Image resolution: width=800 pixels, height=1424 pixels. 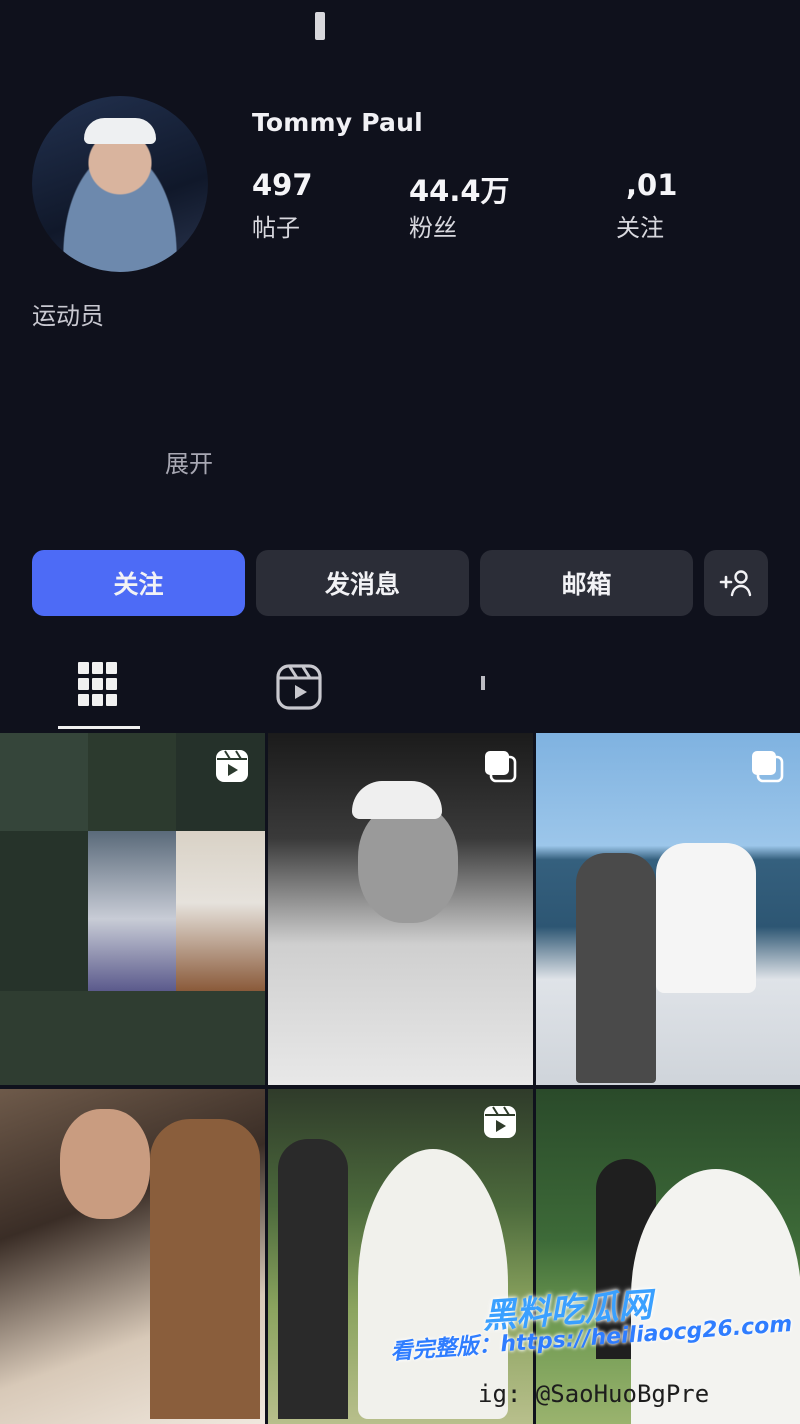 I want to click on profile-username: Tommy Paul, so click(x=337, y=122).